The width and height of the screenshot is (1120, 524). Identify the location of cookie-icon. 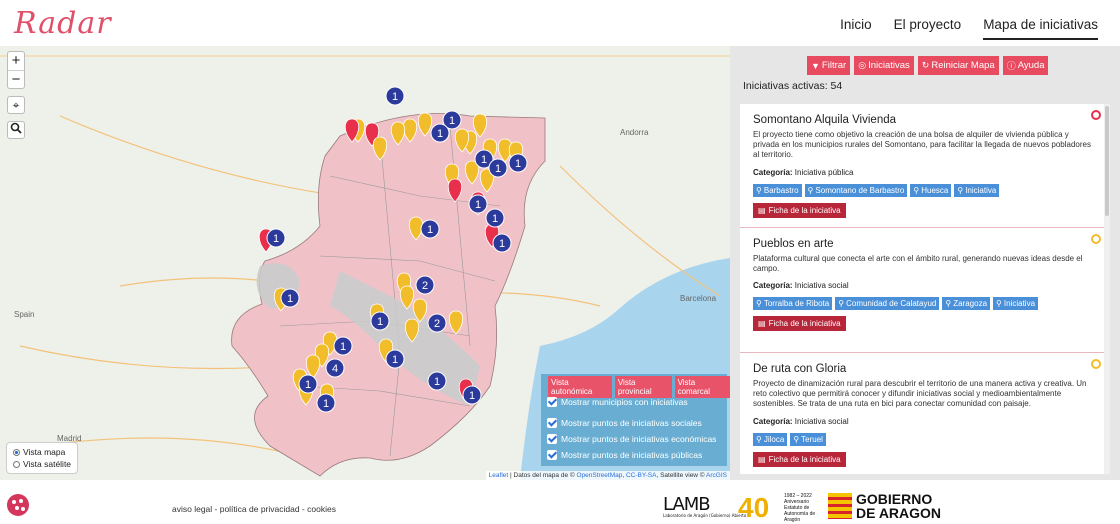
(18, 505).